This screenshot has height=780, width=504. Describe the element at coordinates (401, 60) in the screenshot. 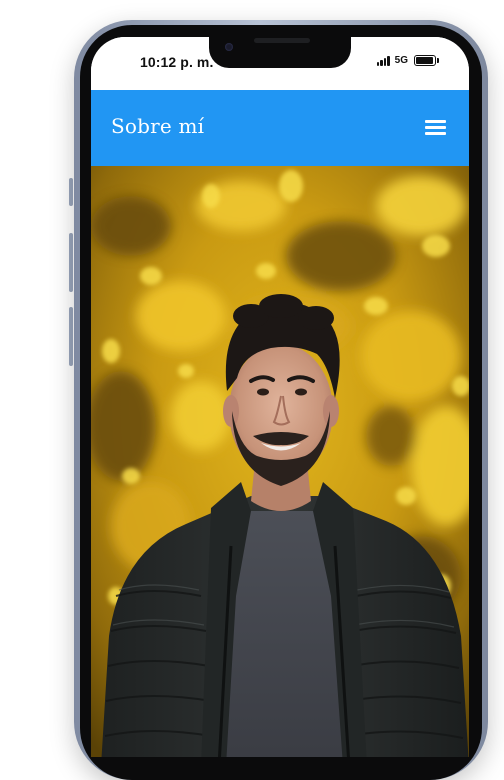

I see `network-type-label: 5G` at that location.